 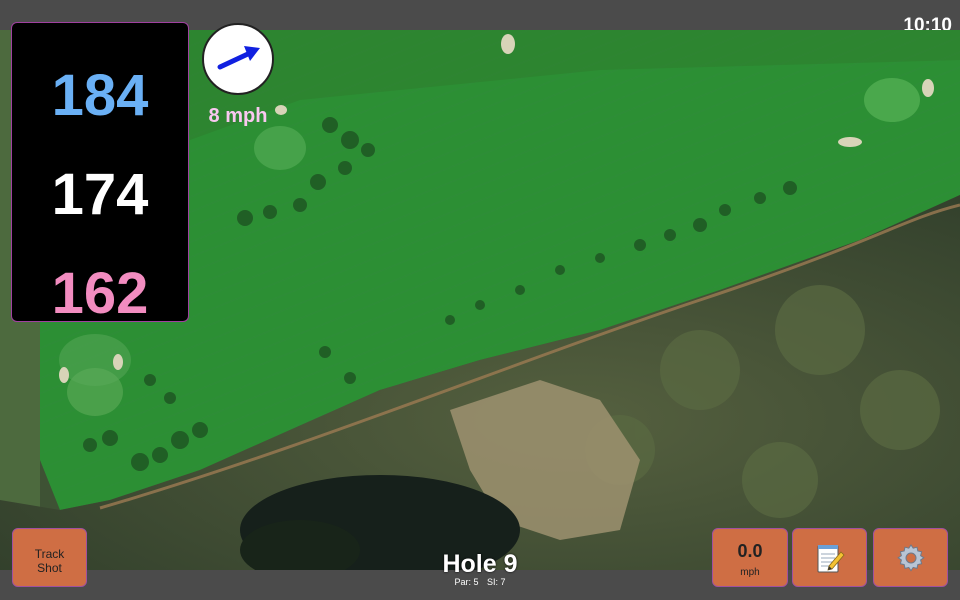 I want to click on gear-icon, so click(x=910, y=557).